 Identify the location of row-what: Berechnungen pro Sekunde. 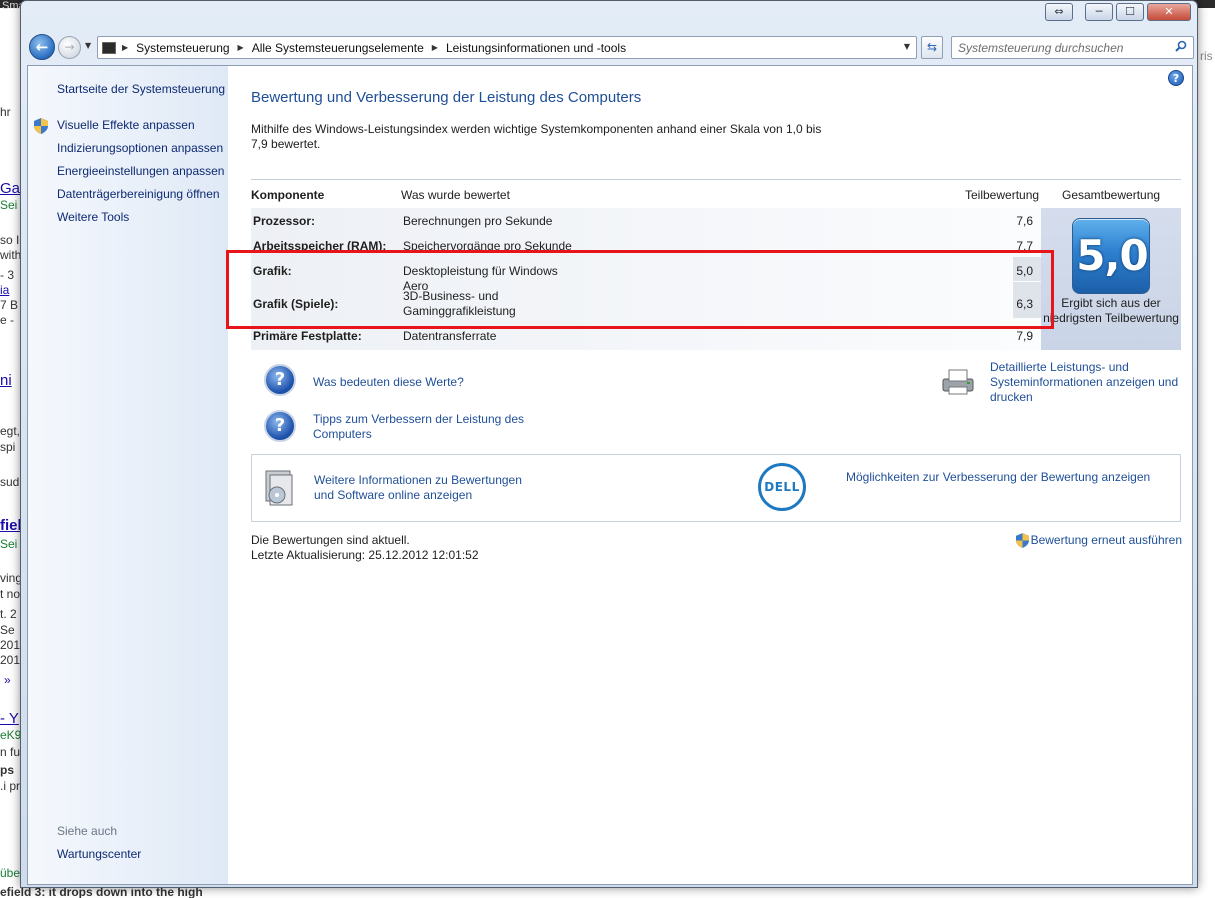
(478, 221).